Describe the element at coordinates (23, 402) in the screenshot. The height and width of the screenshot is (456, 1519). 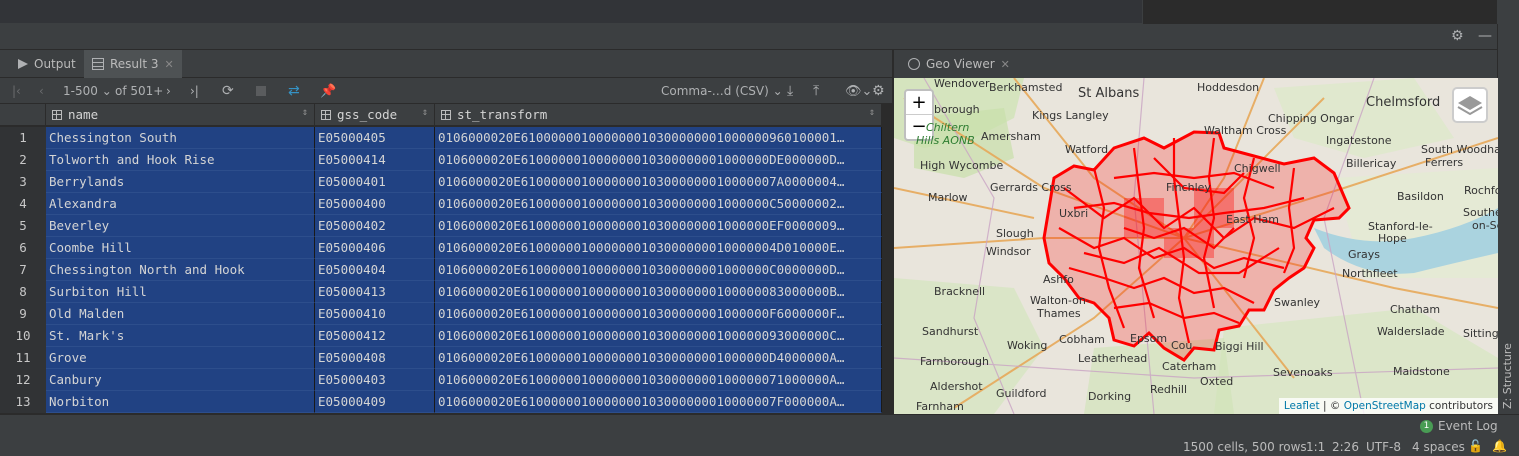
I see `row-number: 13` at that location.